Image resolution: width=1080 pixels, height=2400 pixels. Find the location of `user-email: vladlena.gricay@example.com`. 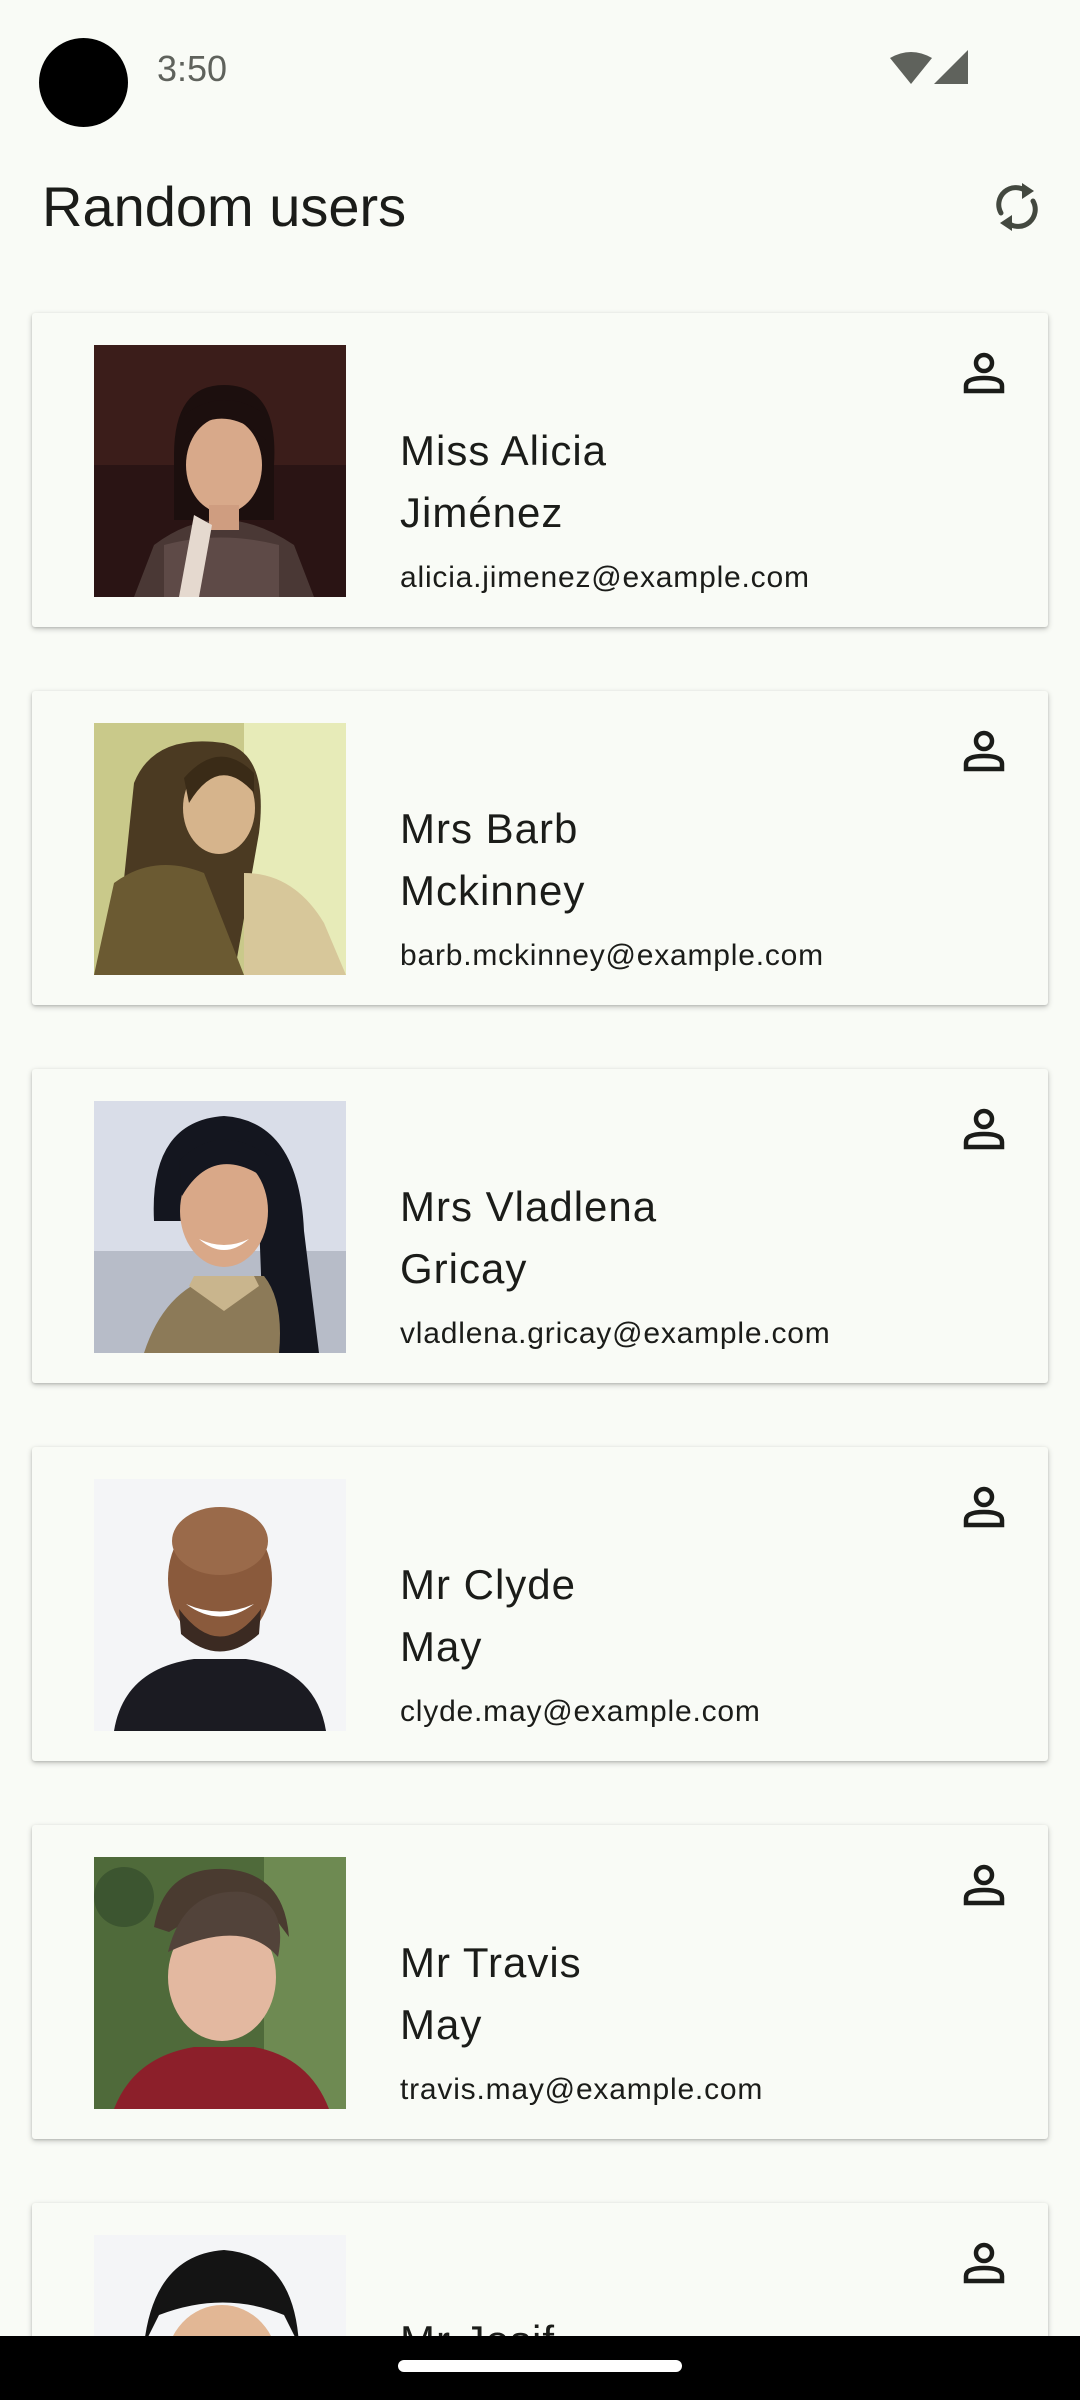

user-email: vladlena.gricay@example.com is located at coordinates (615, 1333).